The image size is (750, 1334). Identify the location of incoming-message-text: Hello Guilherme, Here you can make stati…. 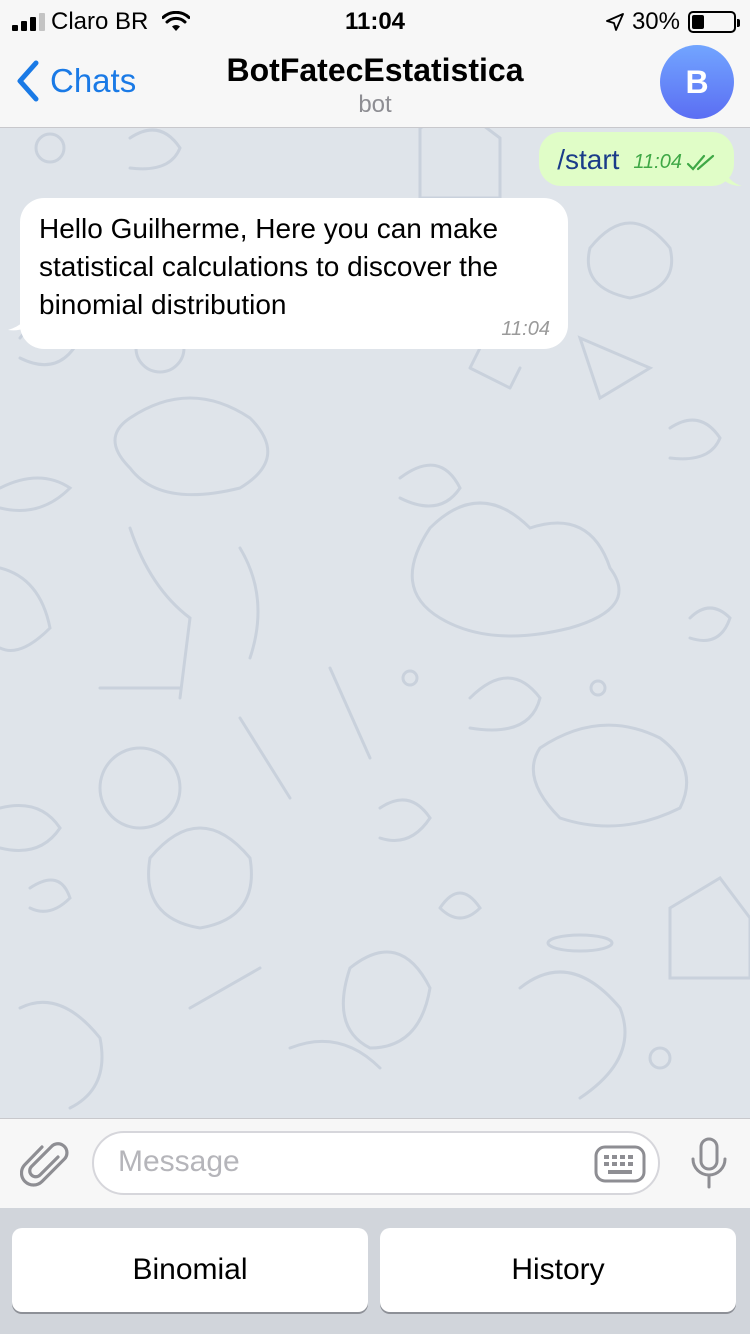
(269, 266).